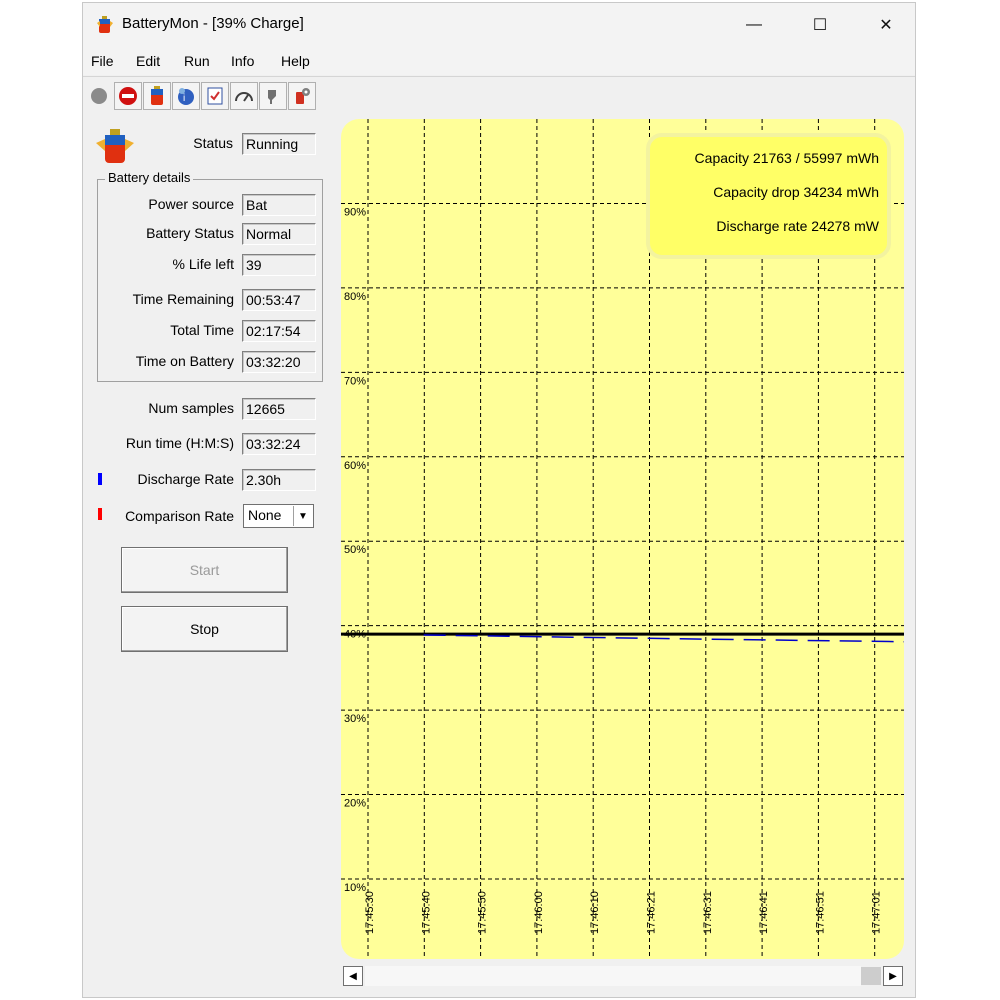  I want to click on power-source-label: Power source, so click(191, 204).